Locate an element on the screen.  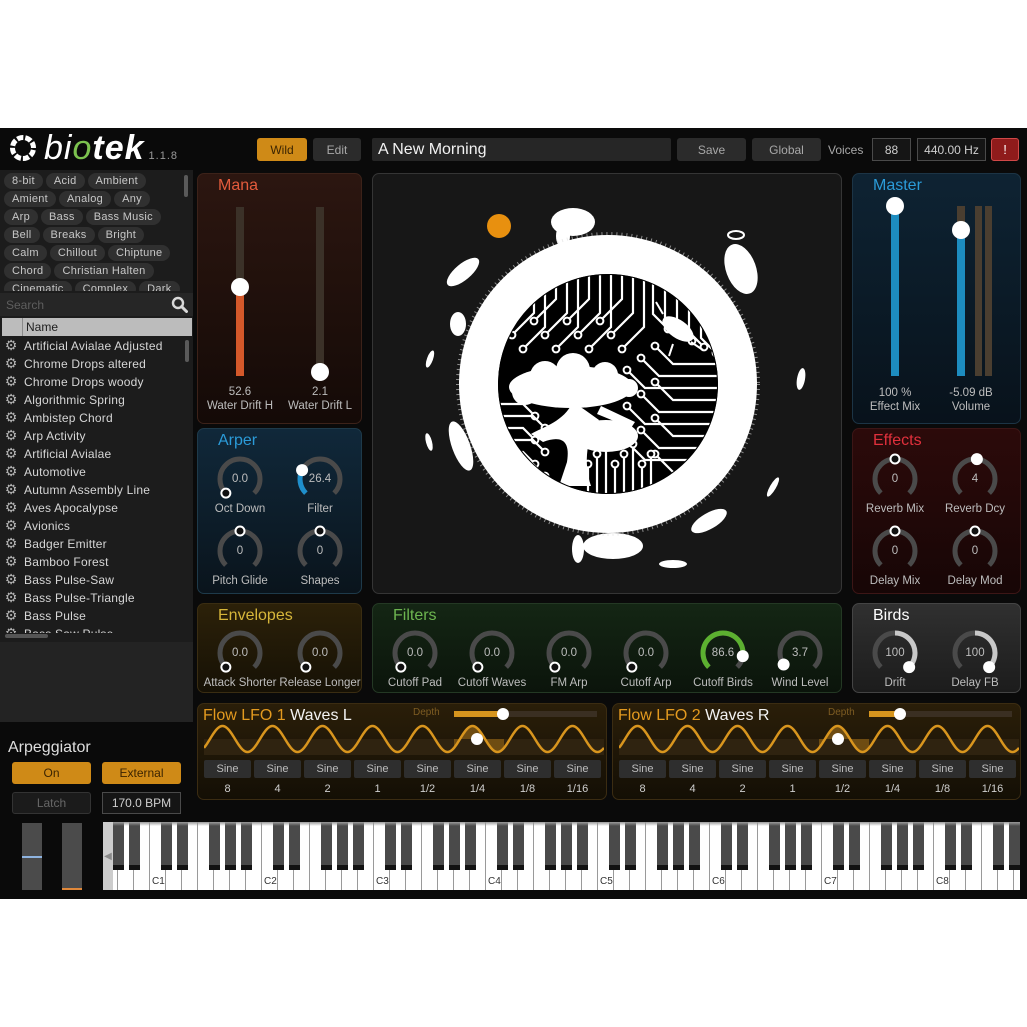
tag-pill: Christian Halten is located at coordinates (104, 271).